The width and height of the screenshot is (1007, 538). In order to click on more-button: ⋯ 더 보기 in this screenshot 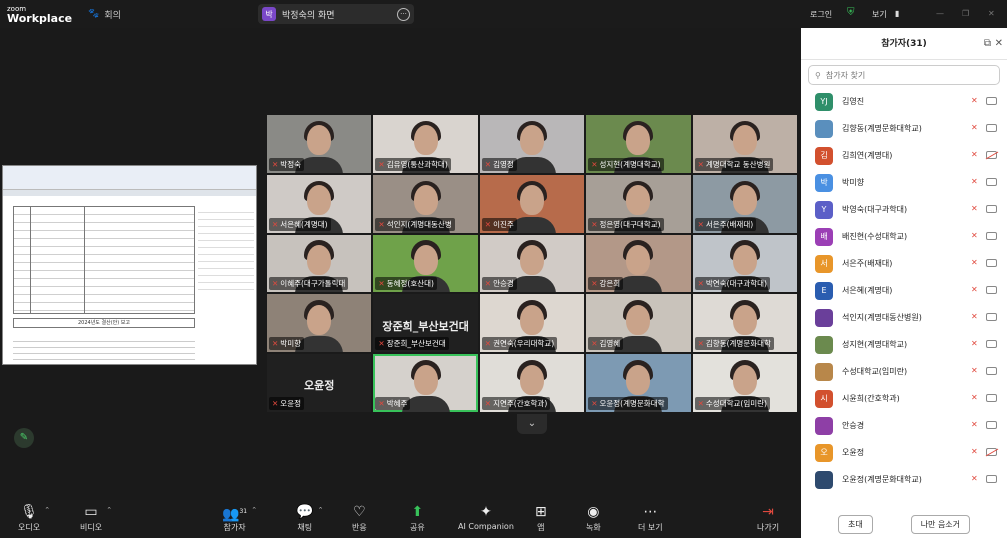, I will do `click(650, 517)`.